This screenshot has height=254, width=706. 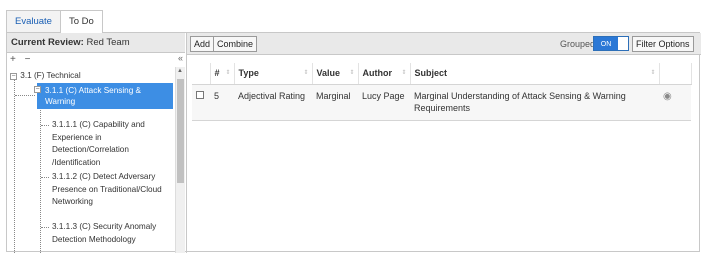 What do you see at coordinates (50, 75) in the screenshot?
I see `tree-node-label: 3.1 (F) Technical` at bounding box center [50, 75].